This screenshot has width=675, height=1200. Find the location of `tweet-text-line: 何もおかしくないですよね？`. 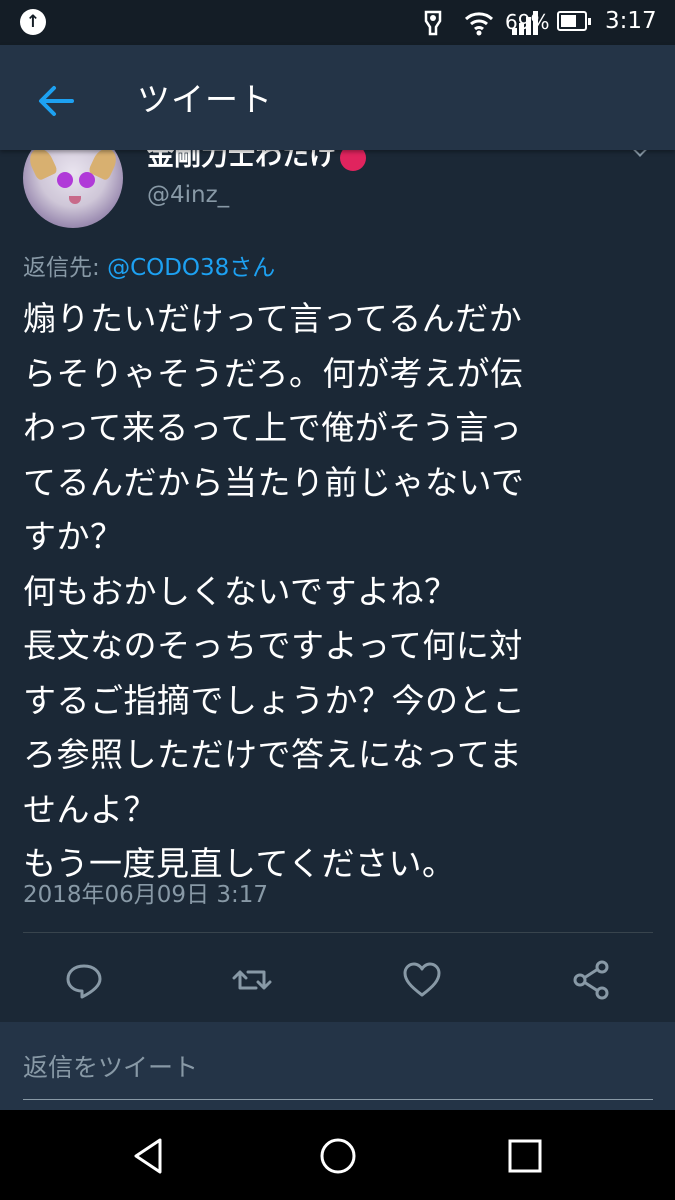

tweet-text-line: 何もおかしくないですよね？ is located at coordinates (240, 591).